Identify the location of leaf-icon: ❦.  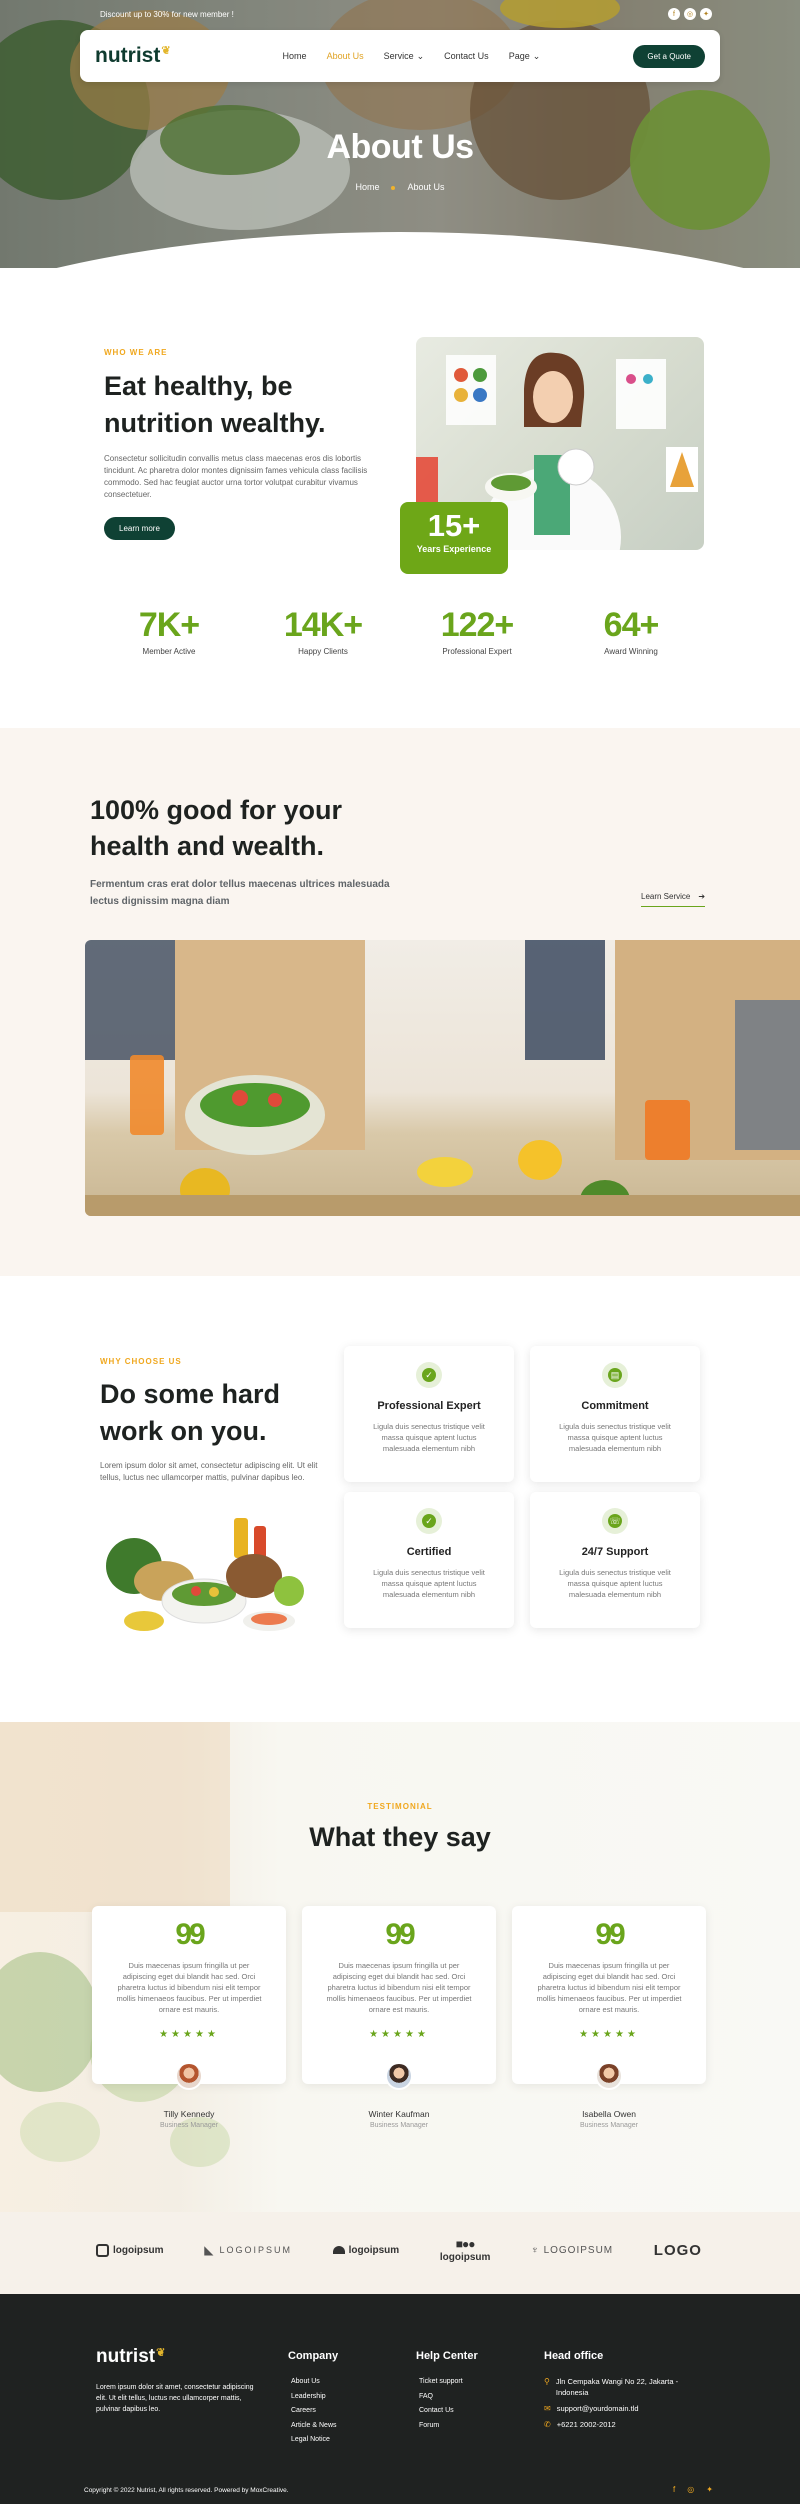
(166, 51).